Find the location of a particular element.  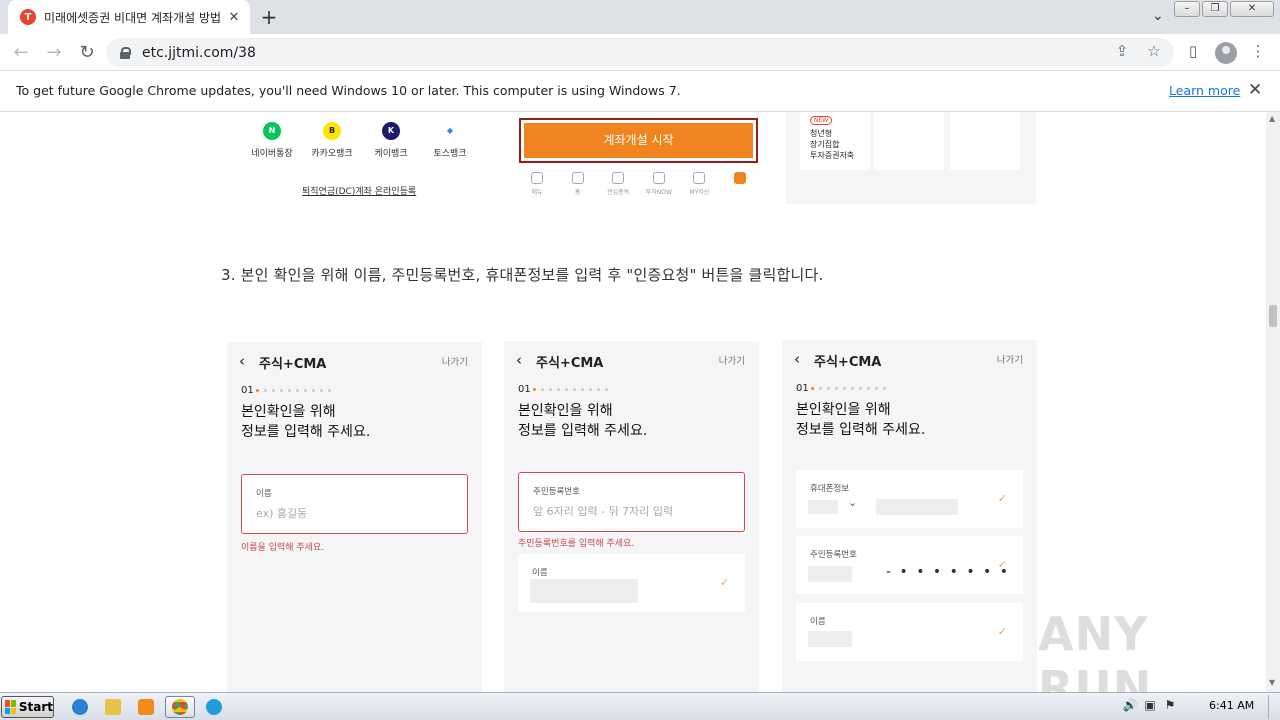

bank-name: 토스뱅크 is located at coordinates (450, 154).